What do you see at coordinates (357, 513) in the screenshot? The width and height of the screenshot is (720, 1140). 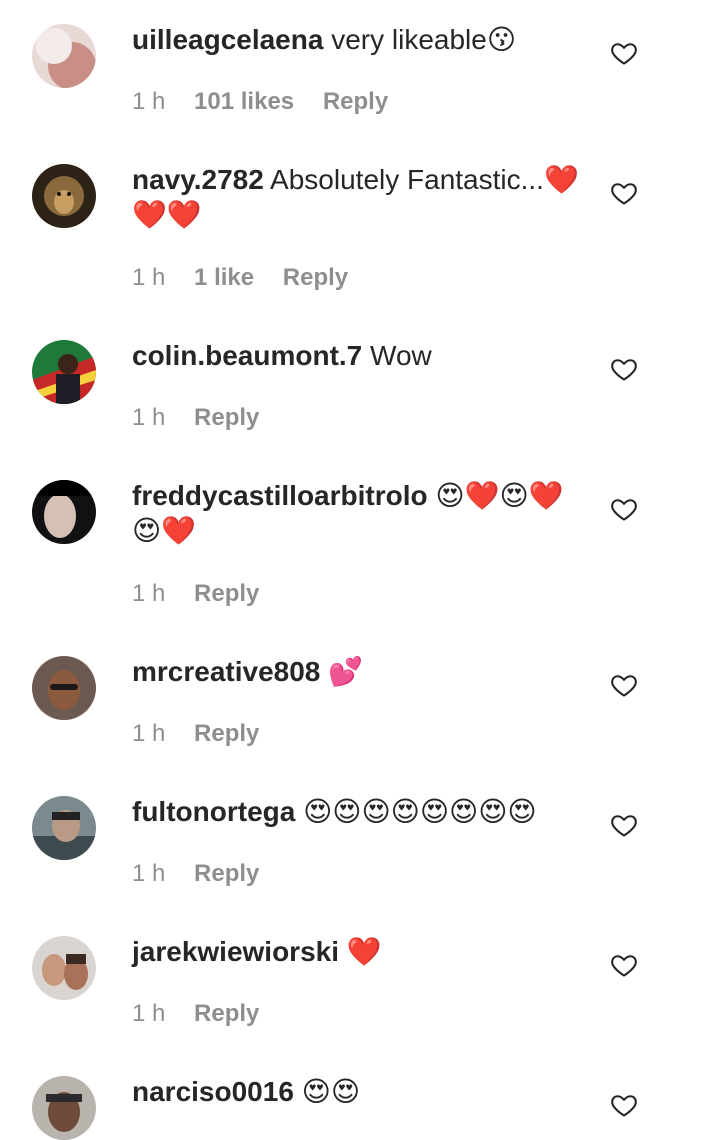 I see `comment-text: freddycastilloarbitrolo 😍❤️😍❤️😍❤️` at bounding box center [357, 513].